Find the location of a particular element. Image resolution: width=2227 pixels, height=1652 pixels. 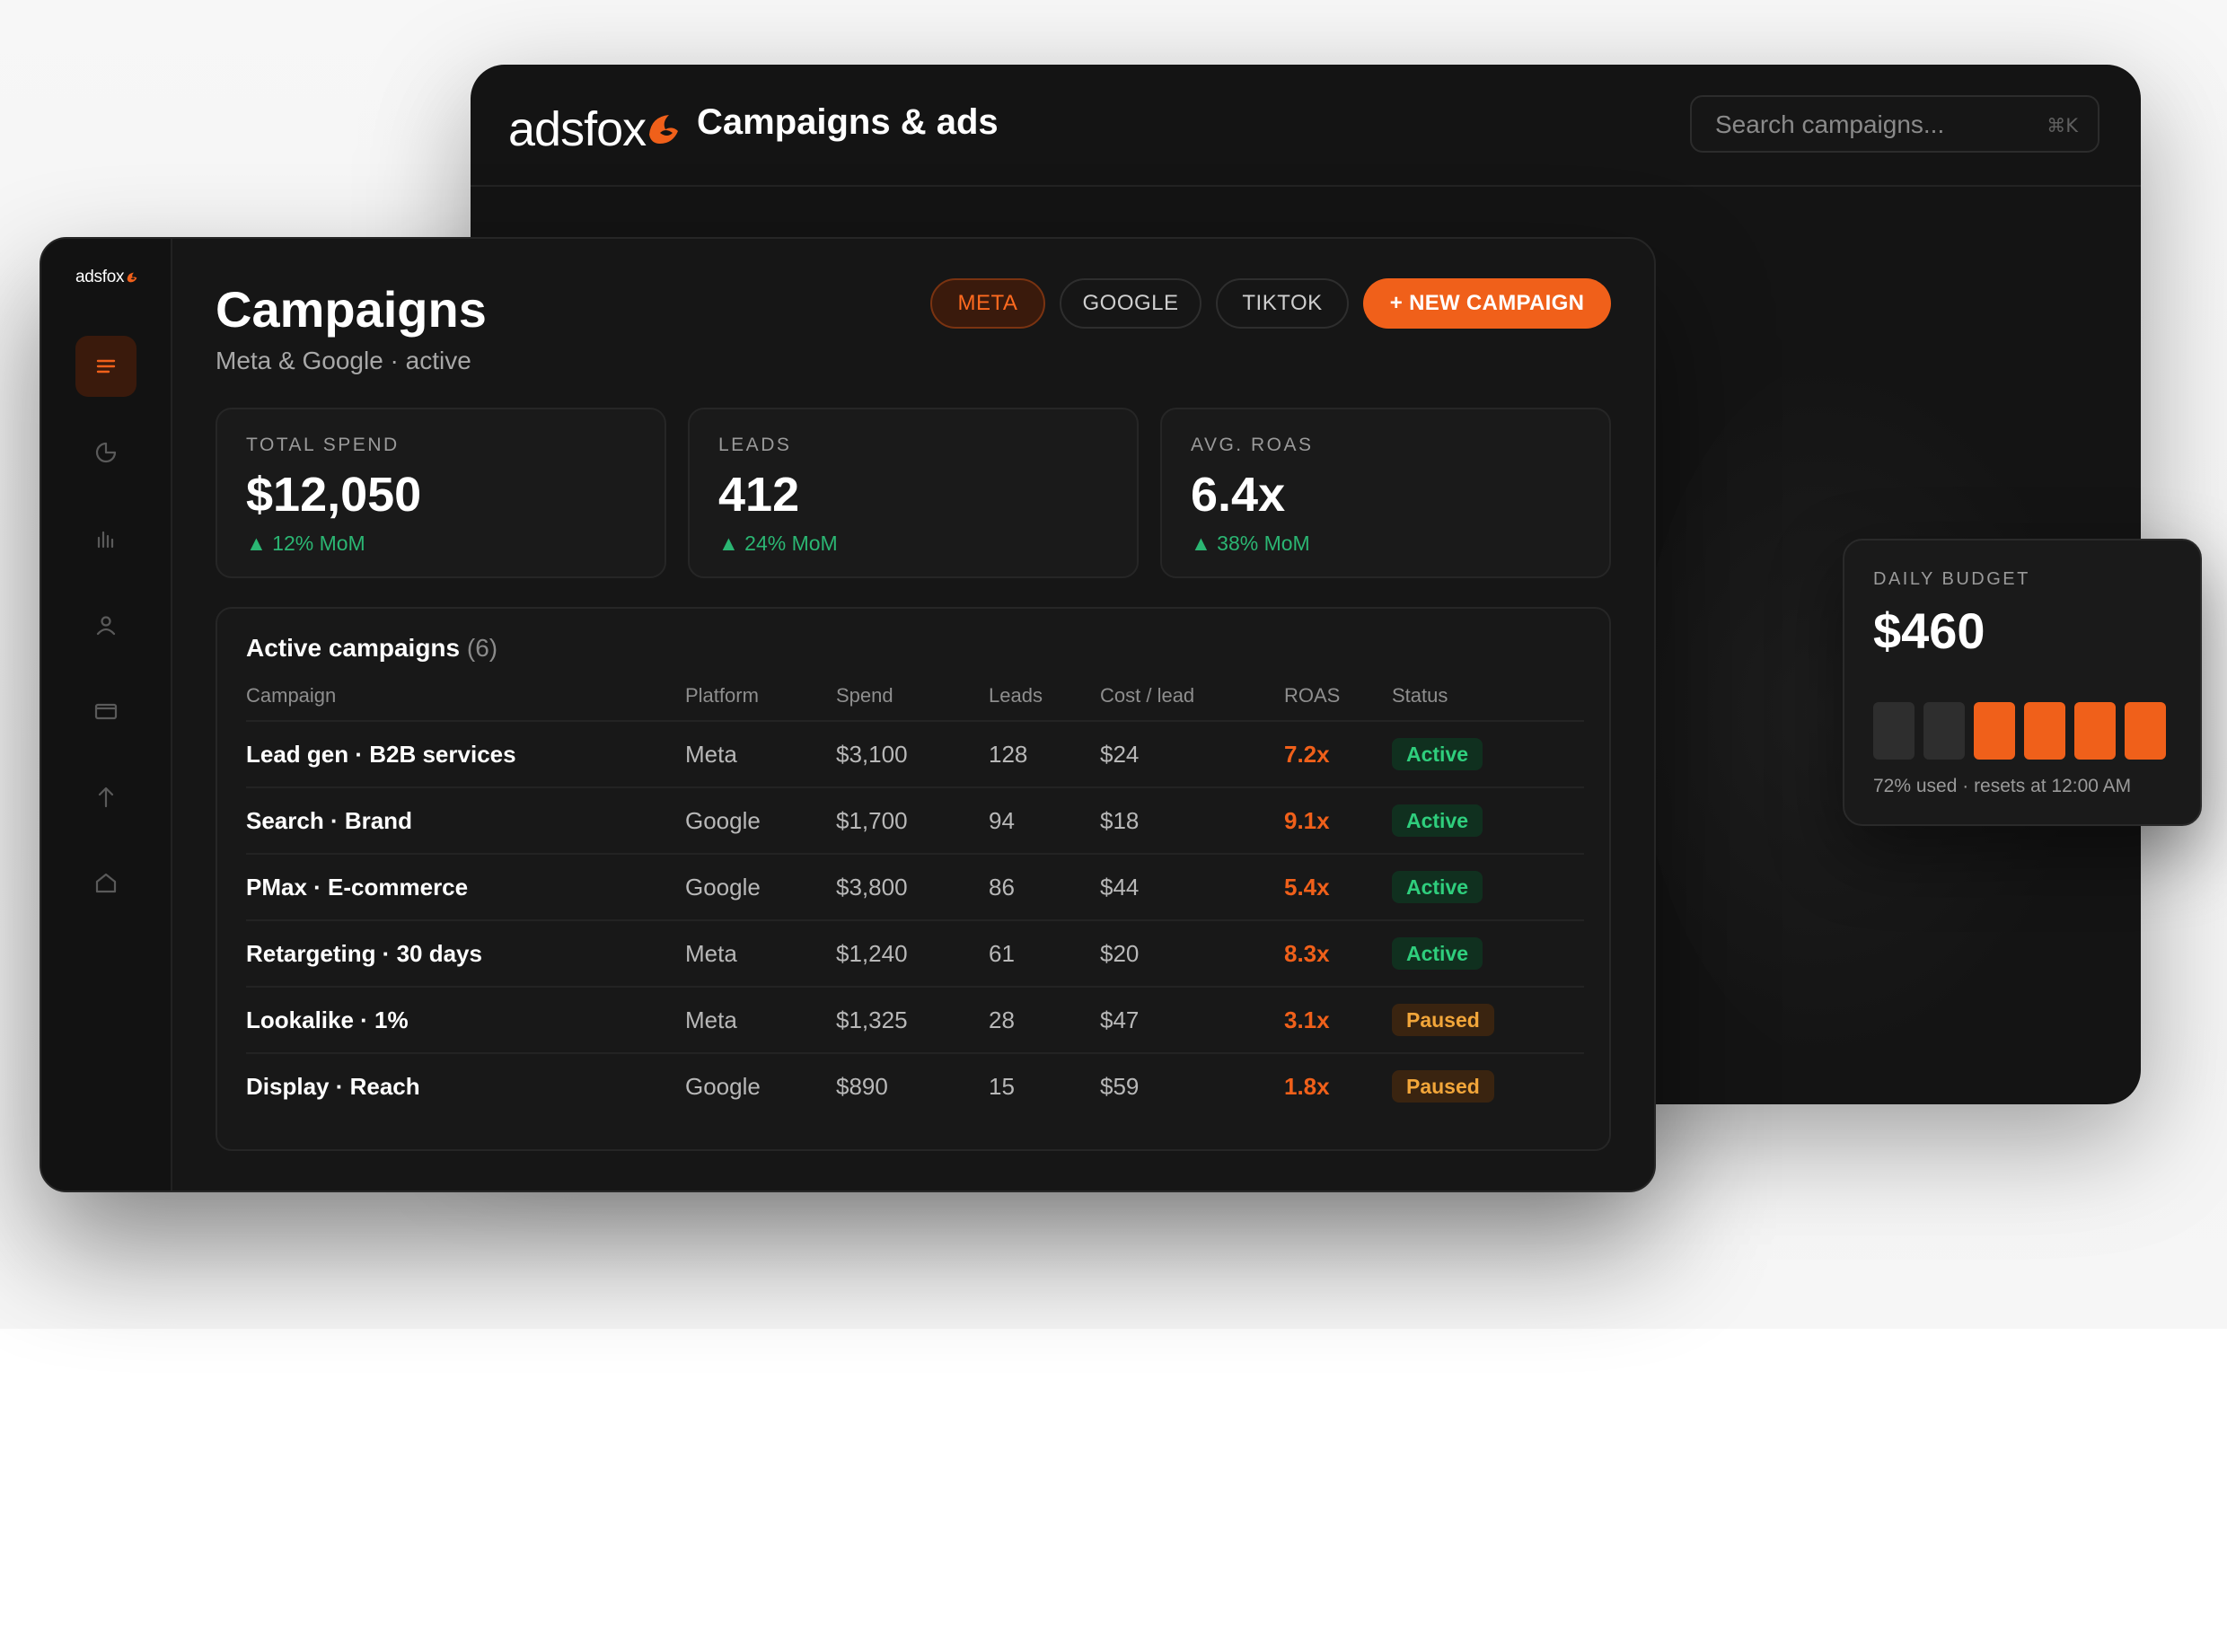

bar-chart-icon is located at coordinates (105, 540).